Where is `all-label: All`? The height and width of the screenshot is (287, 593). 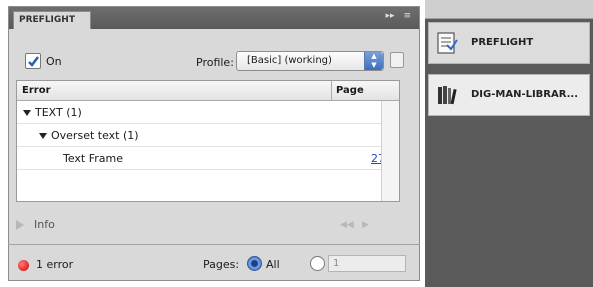
all-label: All is located at coordinates (273, 264).